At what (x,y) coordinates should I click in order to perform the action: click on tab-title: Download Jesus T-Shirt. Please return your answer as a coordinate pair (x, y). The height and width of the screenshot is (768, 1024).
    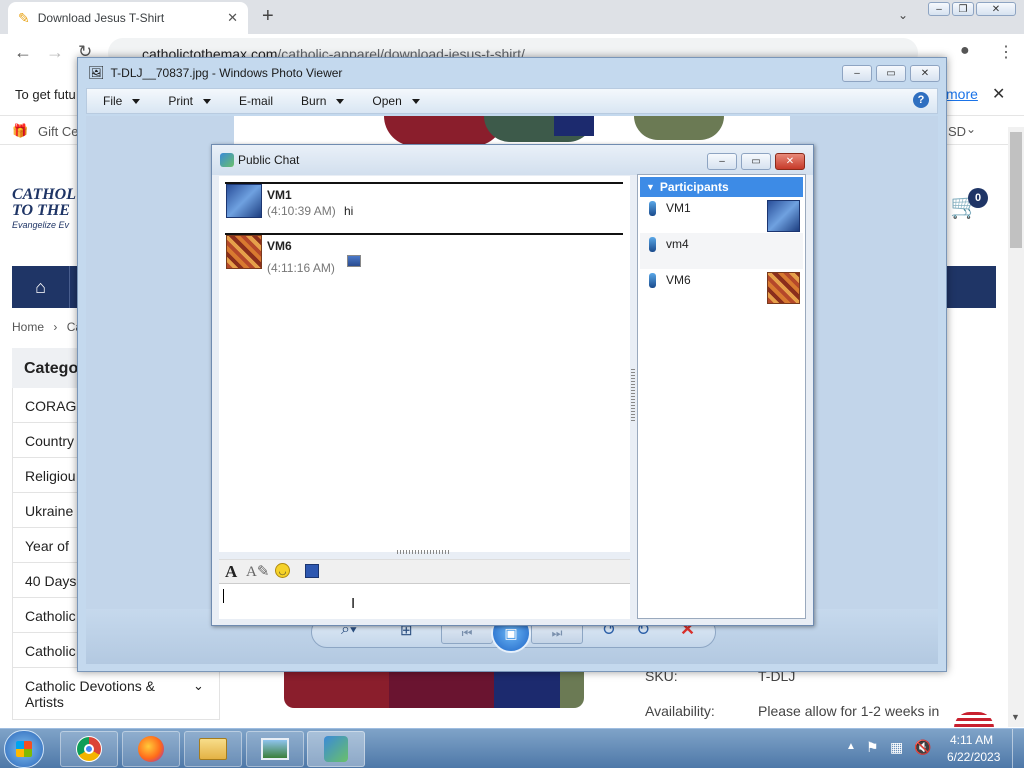
    Looking at the image, I should click on (101, 18).